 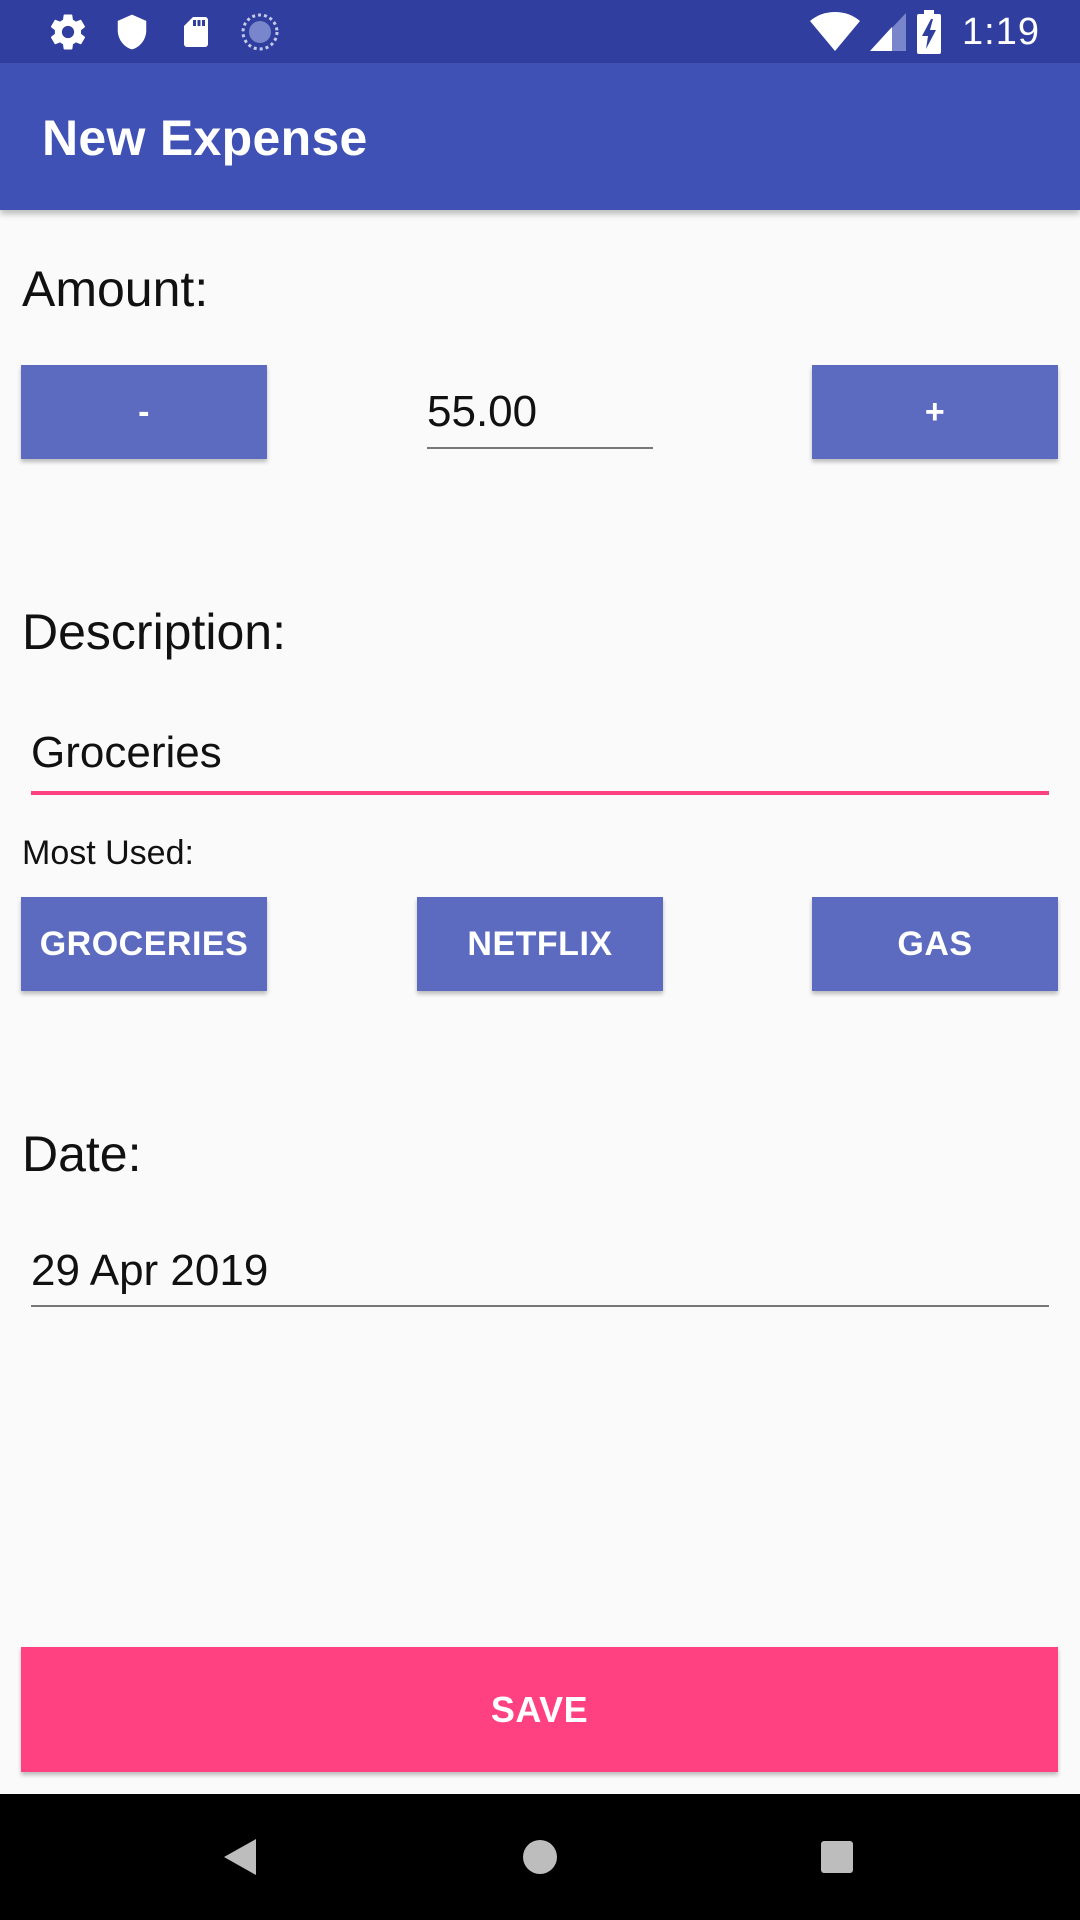 I want to click on most-used-gas-button: GAS, so click(x=935, y=944).